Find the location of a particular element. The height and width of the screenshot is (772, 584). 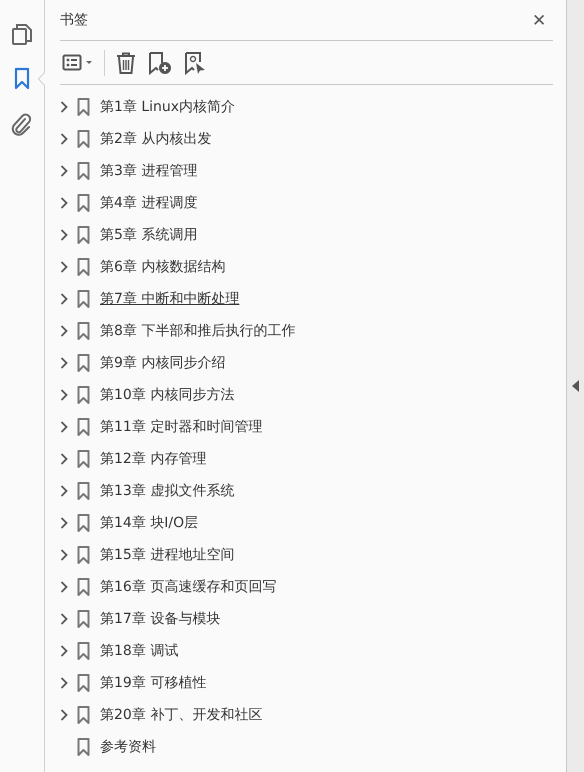

bookmark-item: 第16章 页高速缓存和页回写 is located at coordinates (188, 587).